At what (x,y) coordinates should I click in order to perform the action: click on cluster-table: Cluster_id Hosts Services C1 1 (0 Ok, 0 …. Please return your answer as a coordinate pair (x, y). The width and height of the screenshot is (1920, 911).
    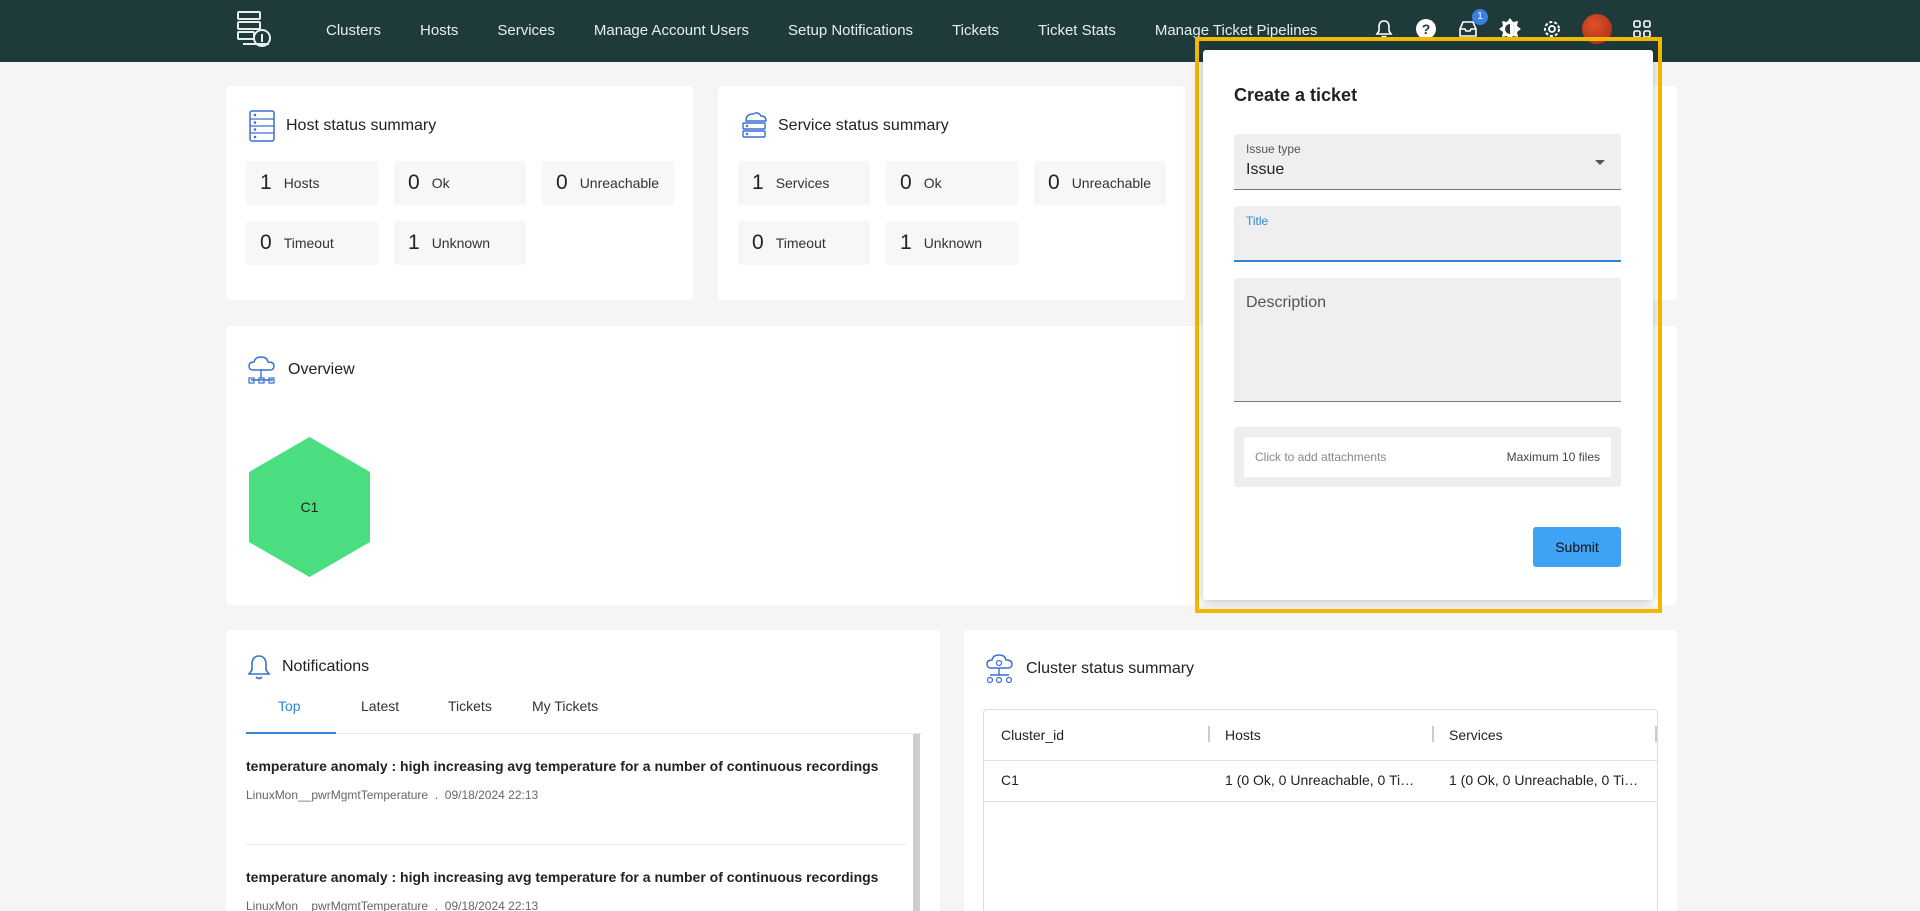
    Looking at the image, I should click on (1320, 810).